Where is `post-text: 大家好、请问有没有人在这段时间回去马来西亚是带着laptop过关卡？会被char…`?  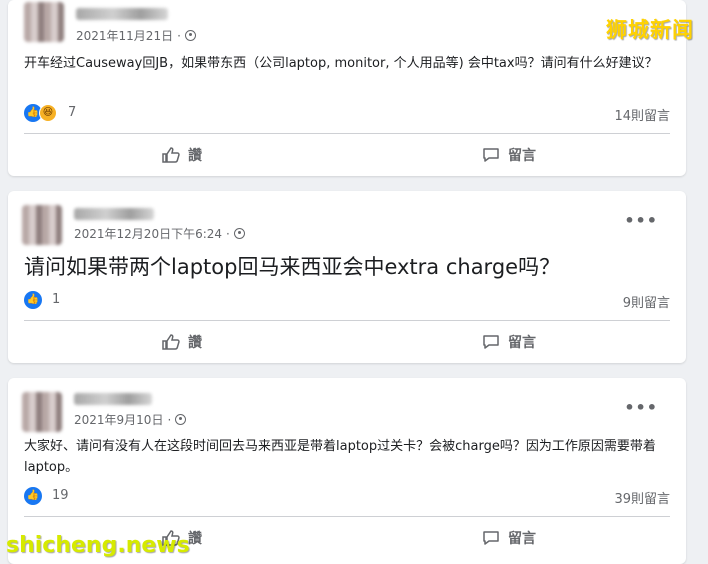 post-text: 大家好、请问有没有人在这段时间回去马来西亚是带着laptop过关卡？会被char… is located at coordinates (340, 457).